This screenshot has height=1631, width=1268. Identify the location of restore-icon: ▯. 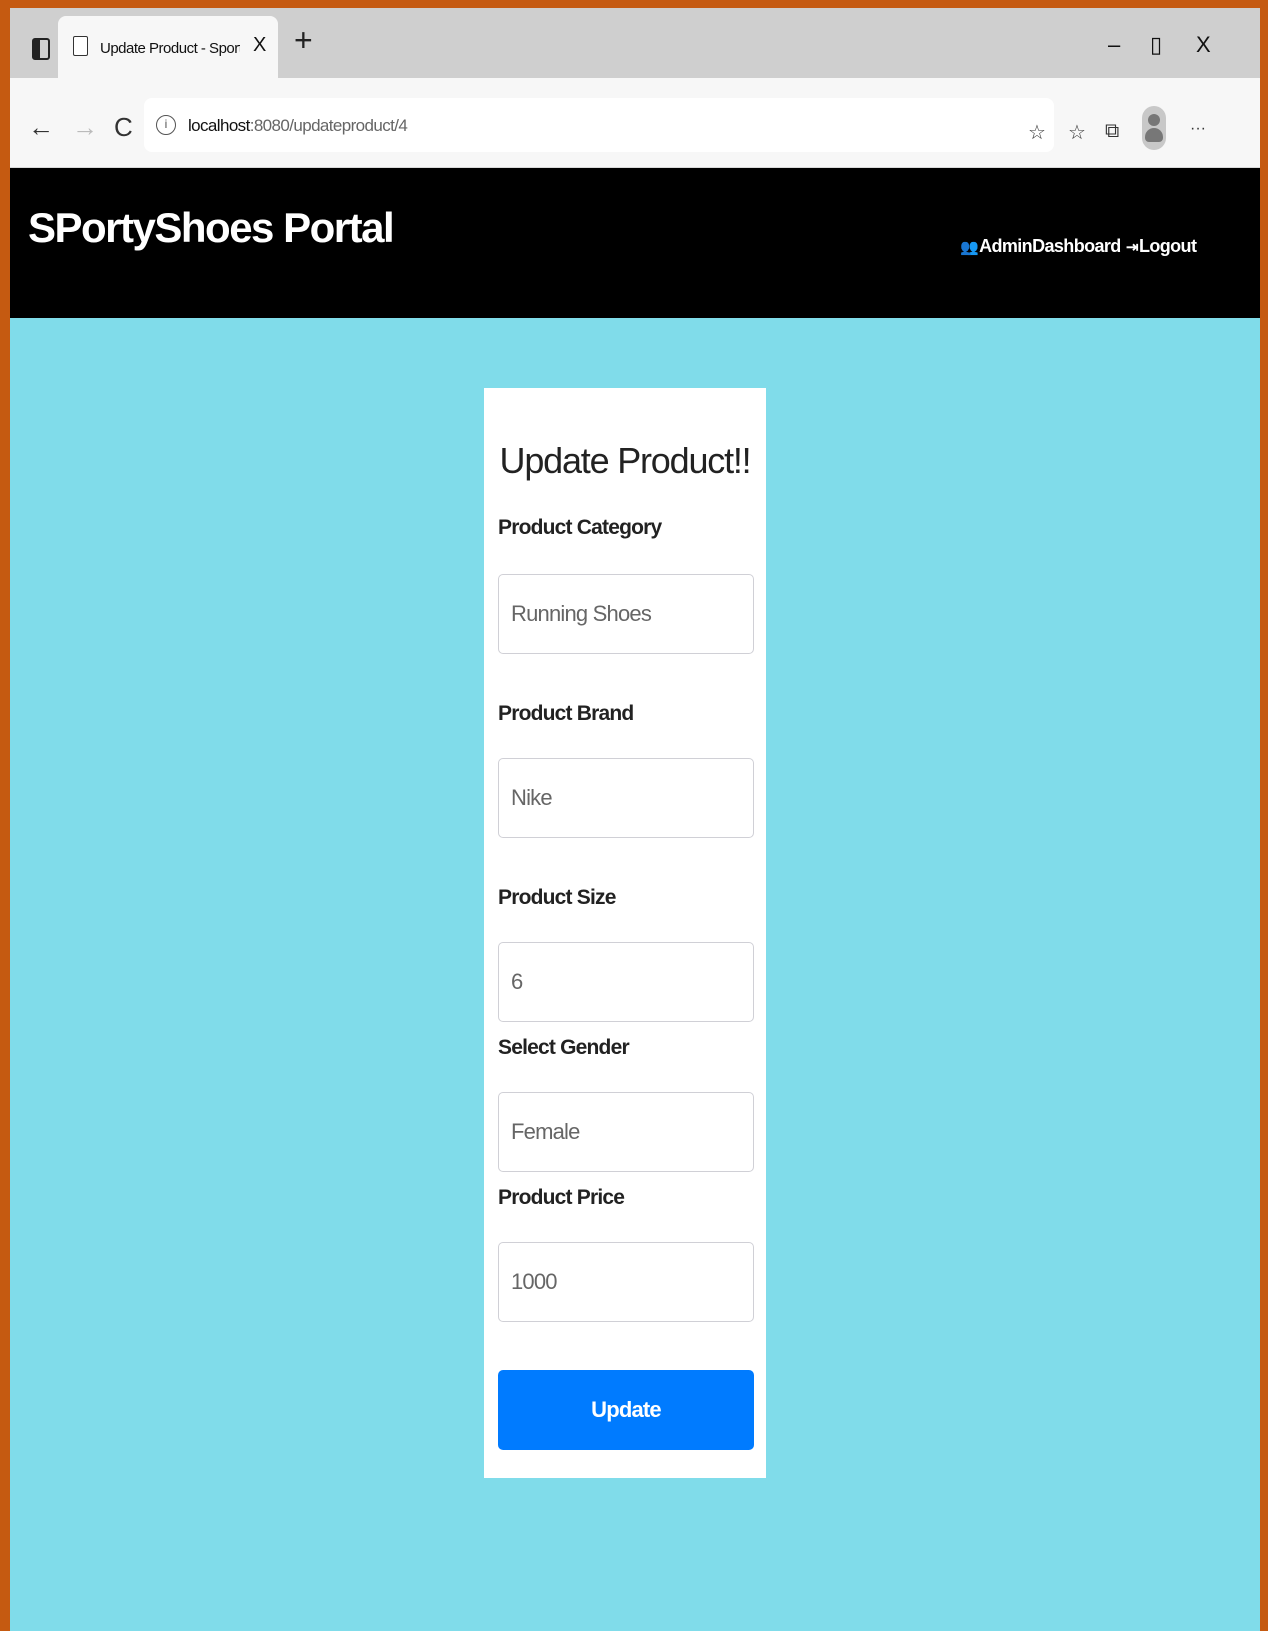
(1156, 45).